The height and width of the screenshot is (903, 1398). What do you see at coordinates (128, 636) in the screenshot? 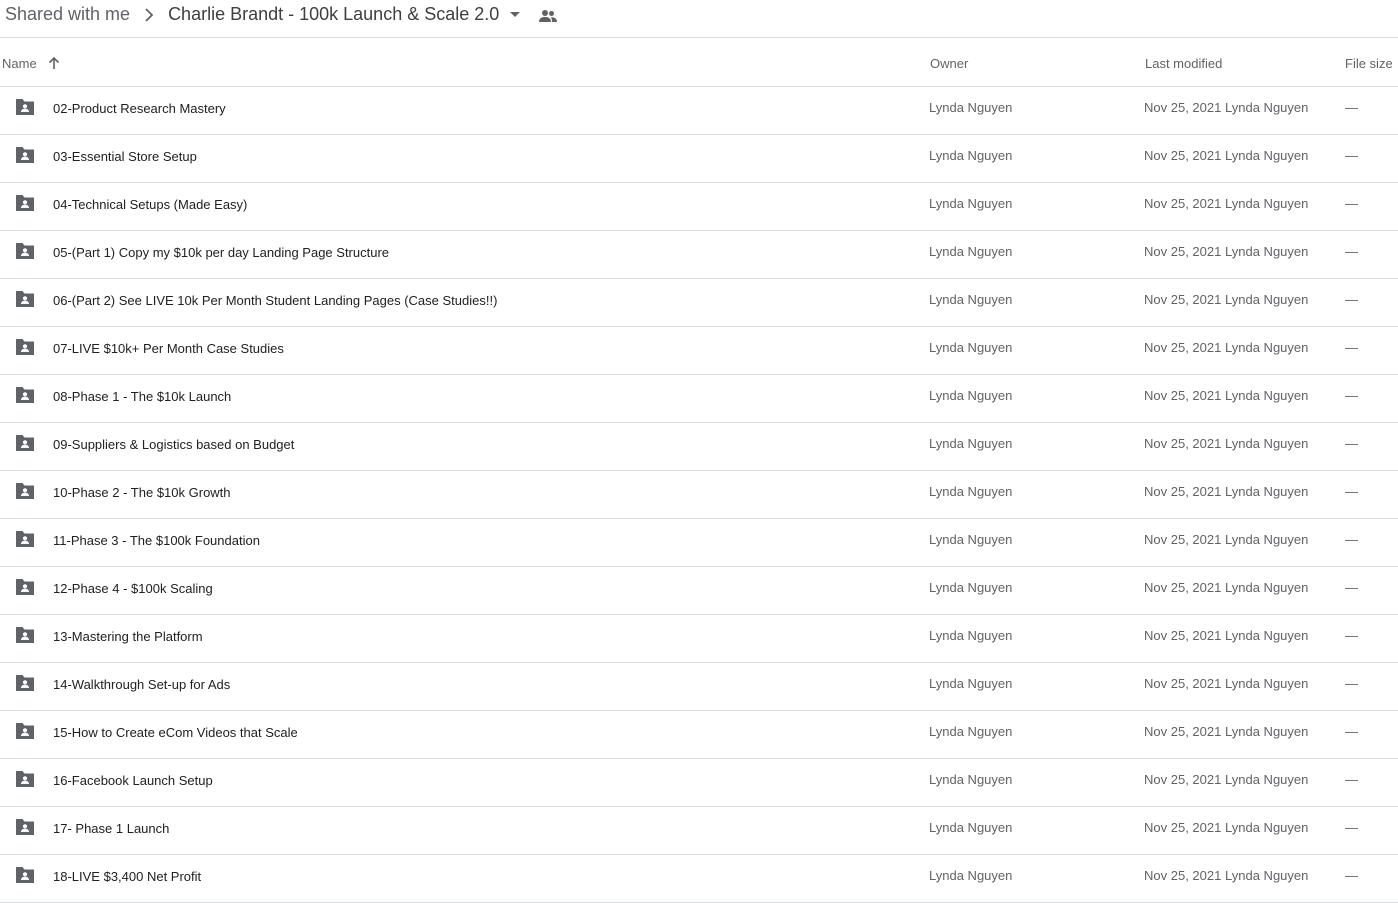
I see `folder-name: 13-Mastering the Platform` at bounding box center [128, 636].